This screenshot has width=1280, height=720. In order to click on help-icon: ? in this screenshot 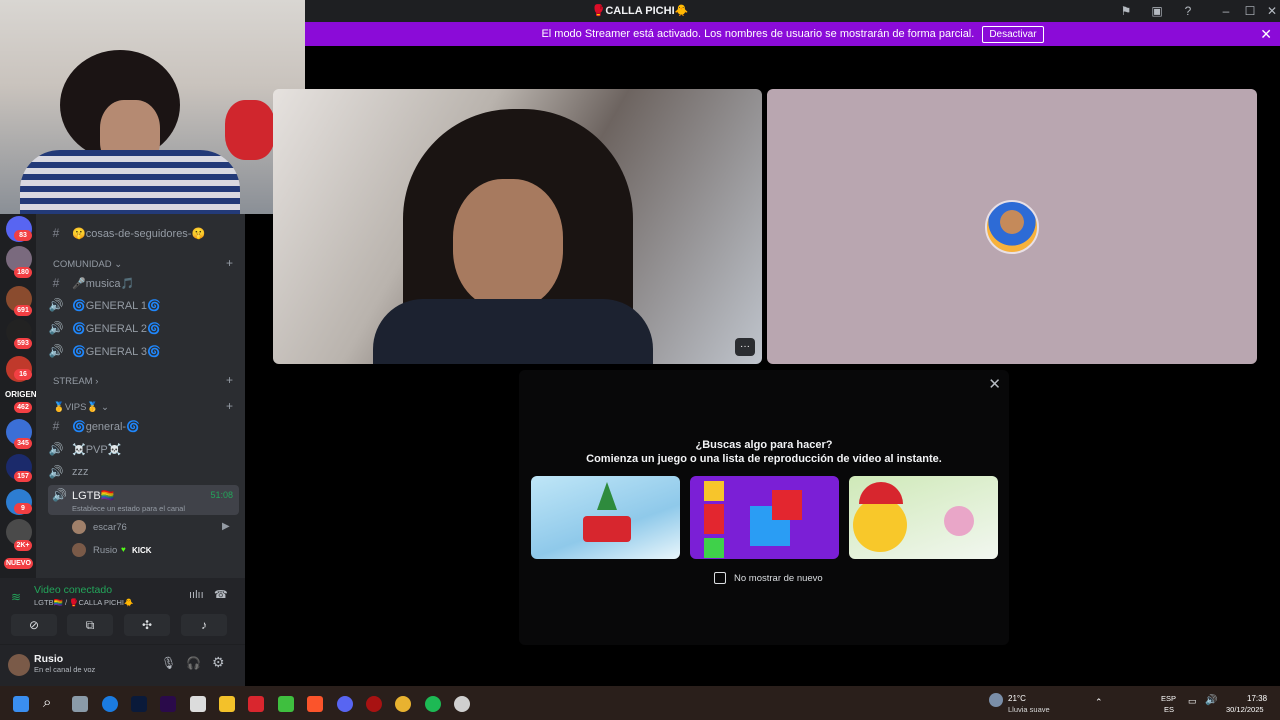, I will do `click(1188, 11)`.